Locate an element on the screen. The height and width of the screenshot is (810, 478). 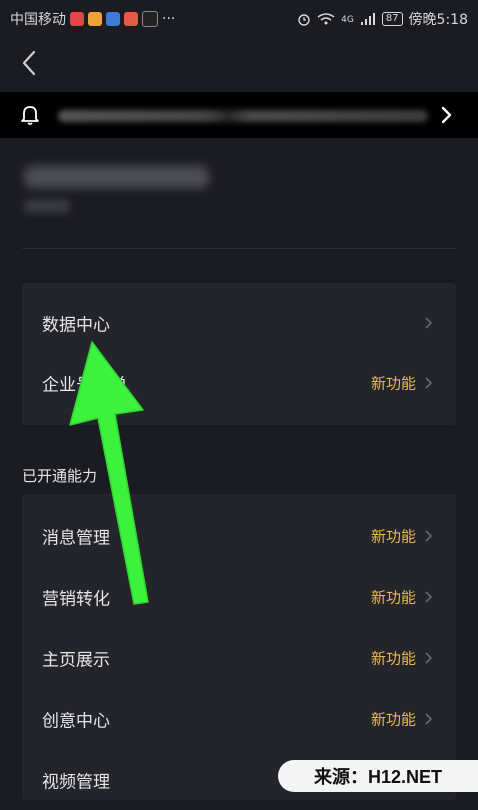
row-label: 创意中心 is located at coordinates (76, 721).